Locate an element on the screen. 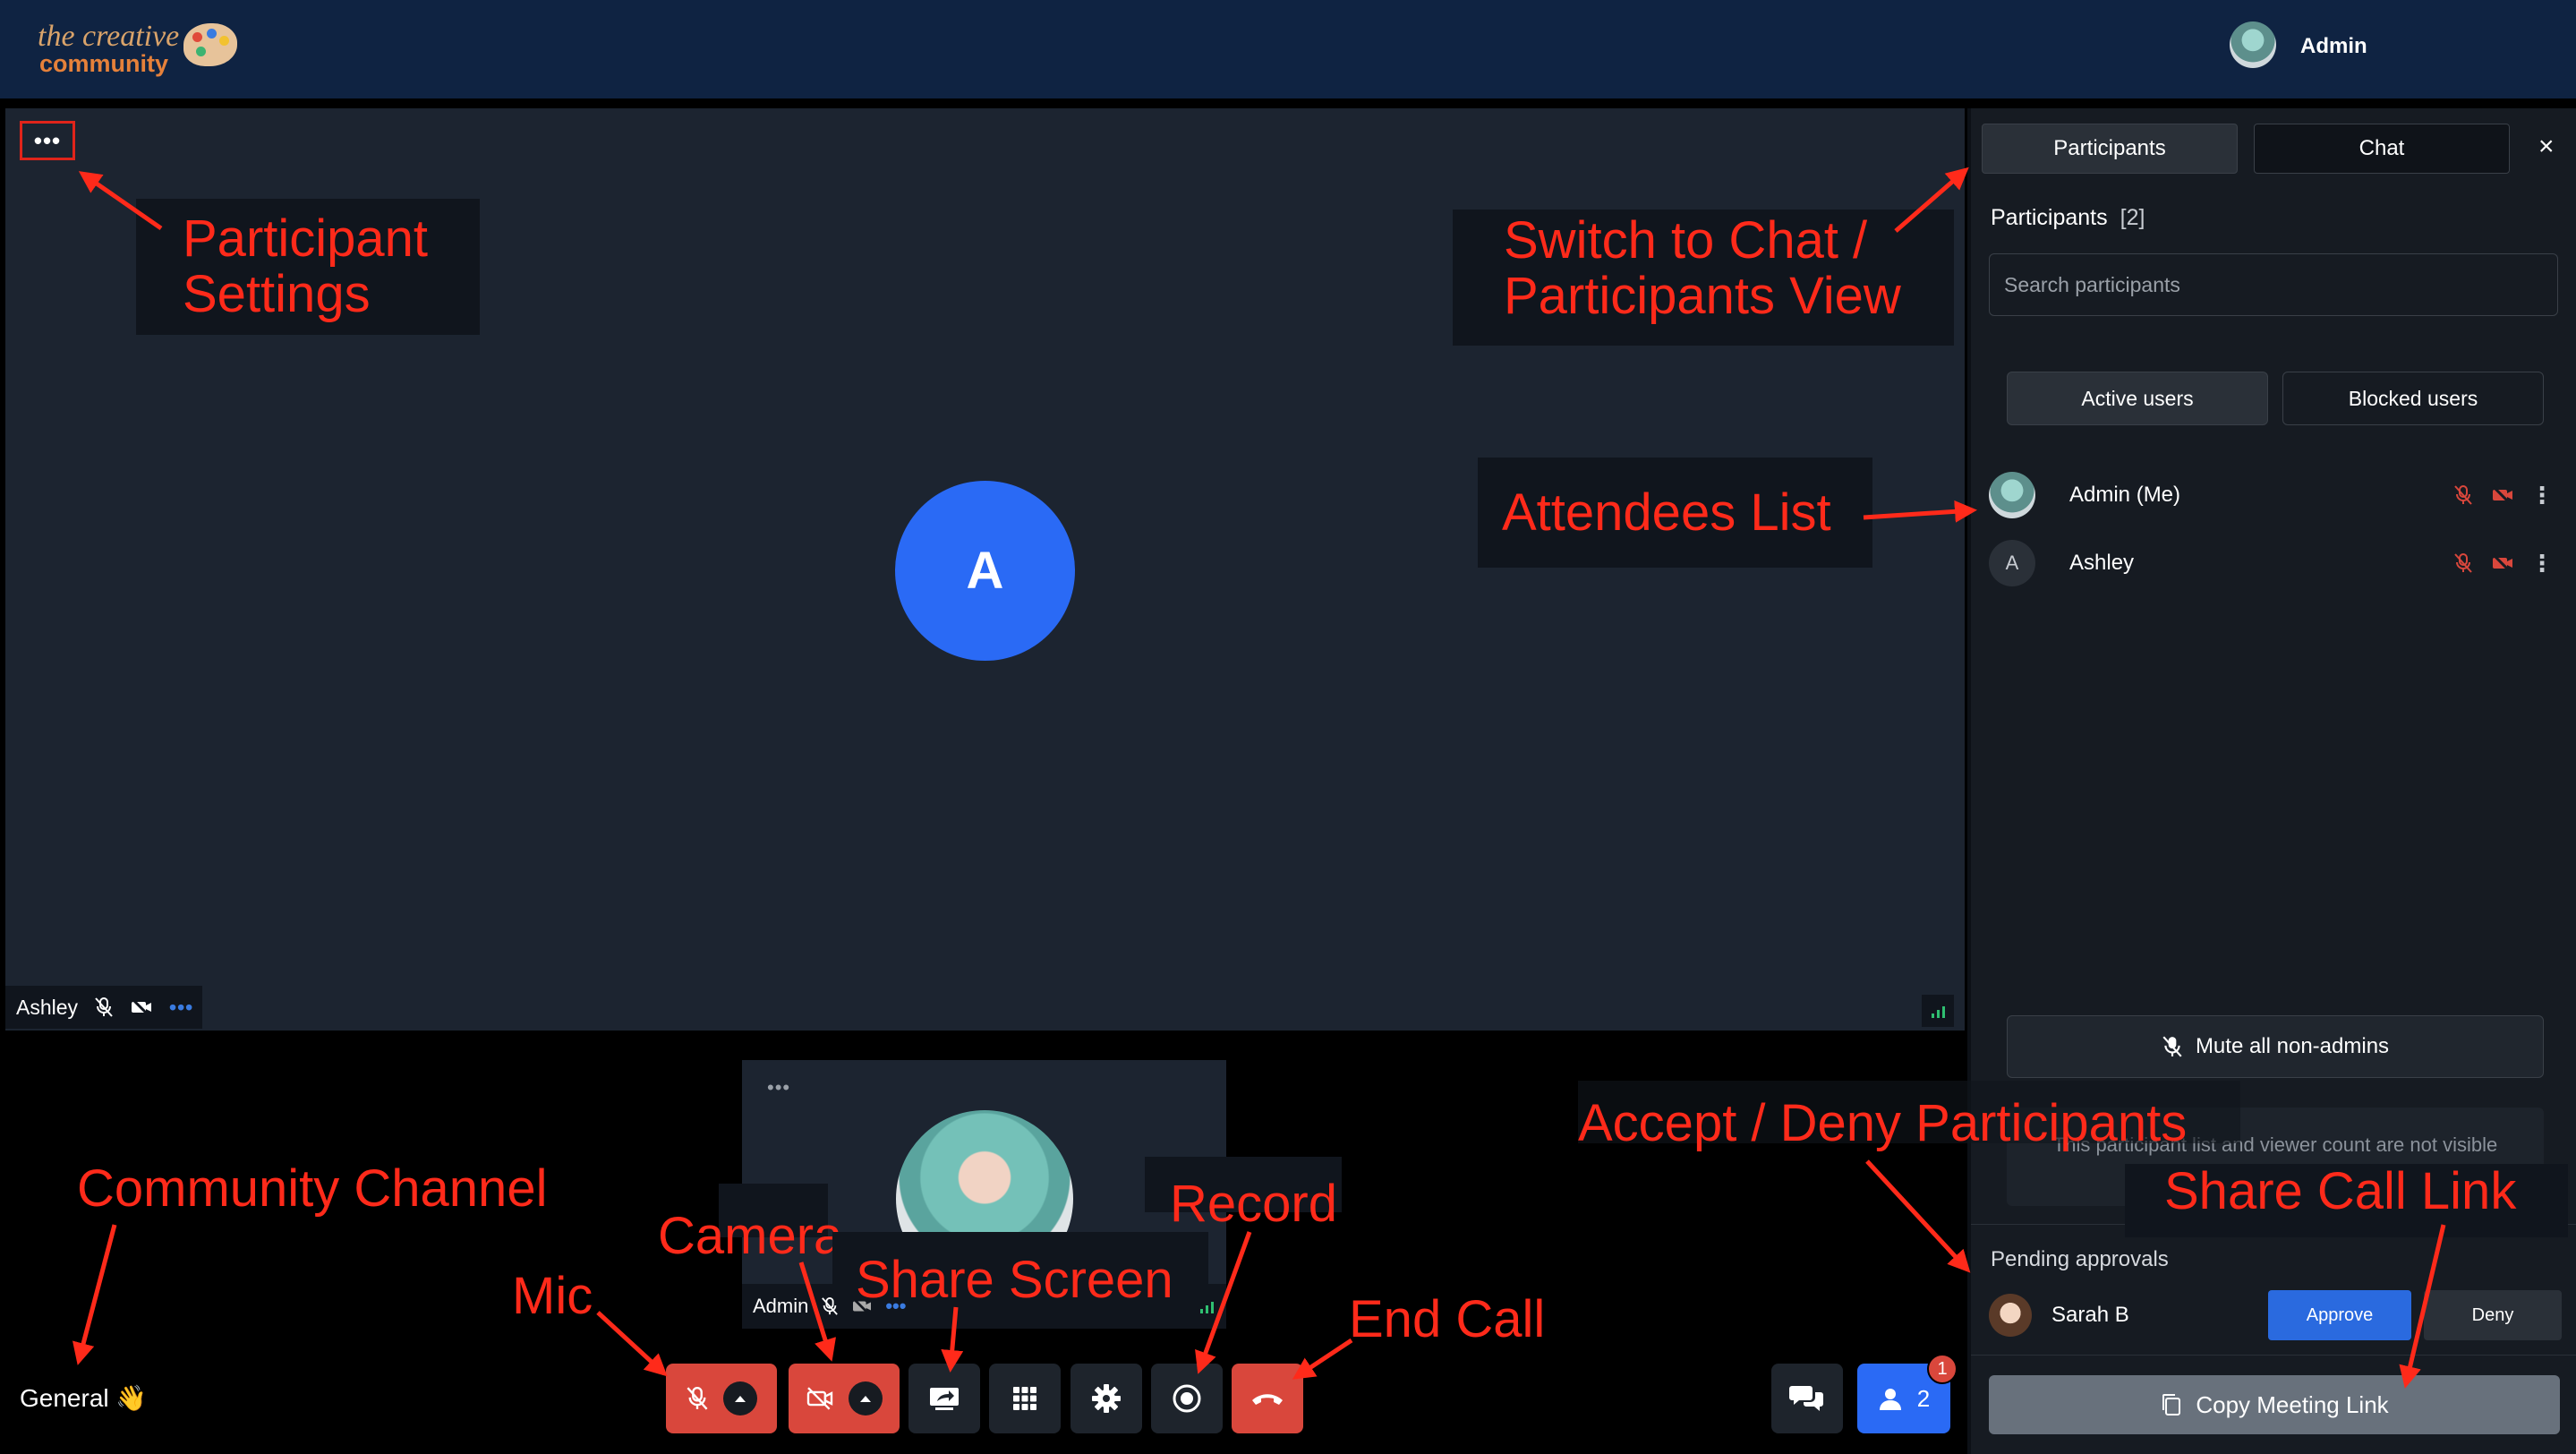 This screenshot has width=2576, height=1454. participants-count: [2] is located at coordinates (2132, 217).